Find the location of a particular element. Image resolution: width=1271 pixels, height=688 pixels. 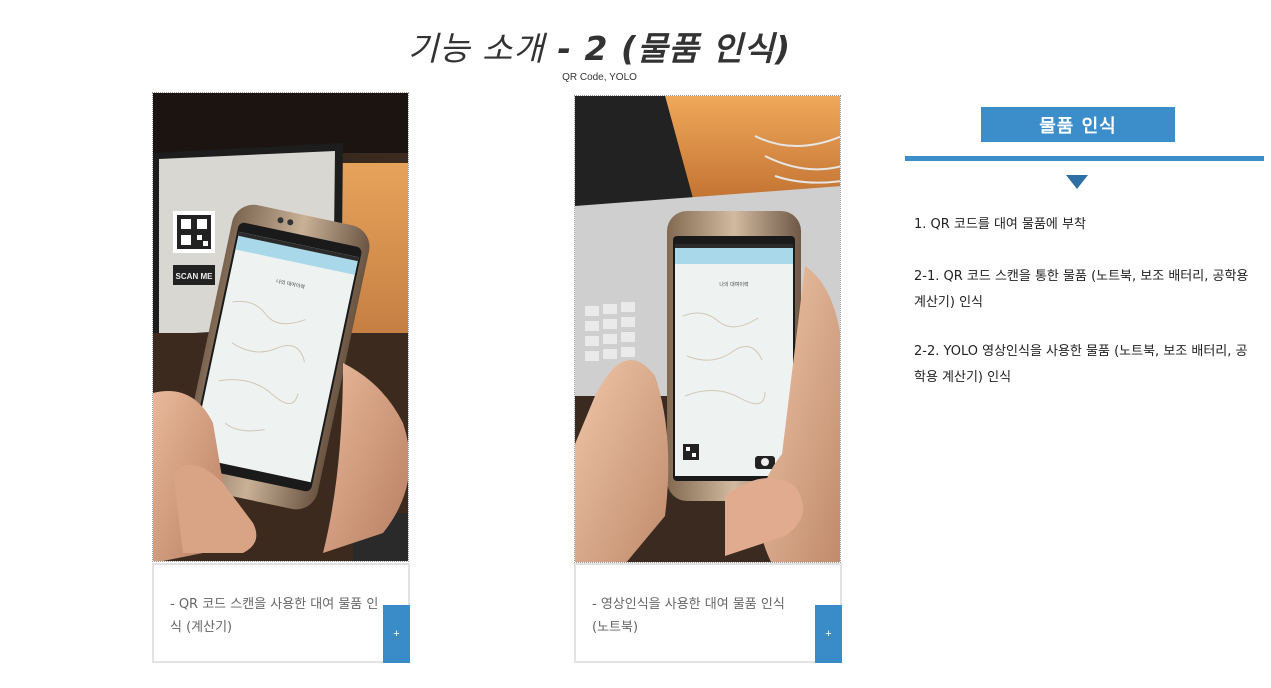

page-title: 기능 소개 - 2 (물품 인식) is located at coordinates (599, 48).